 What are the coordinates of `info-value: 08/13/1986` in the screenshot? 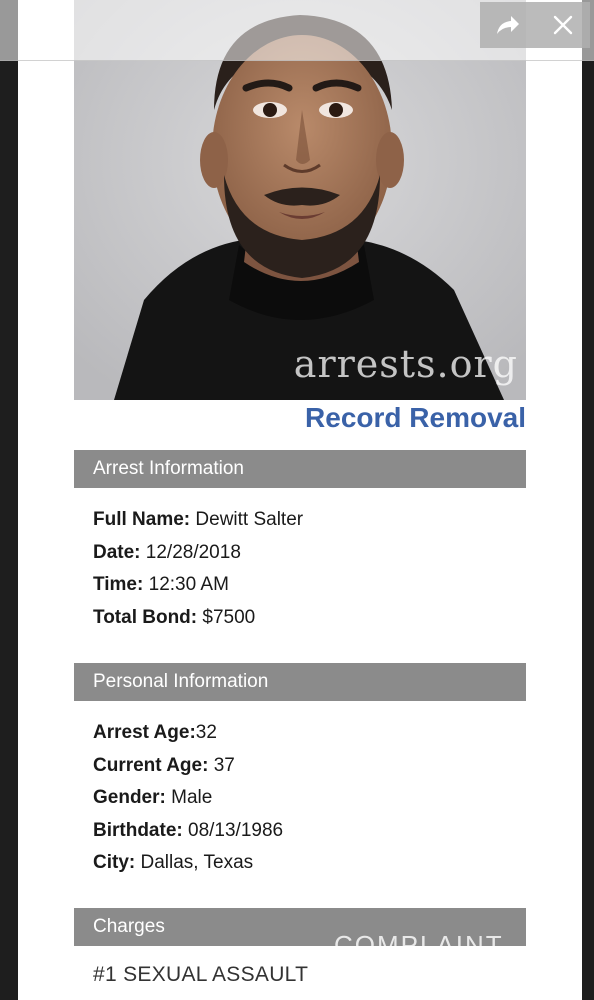 It's located at (233, 830).